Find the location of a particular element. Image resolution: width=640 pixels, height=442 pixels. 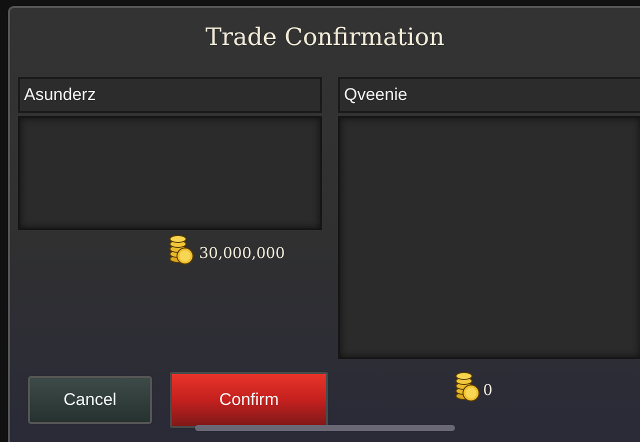

dialog-title: Trade Confirmation is located at coordinates (325, 37).